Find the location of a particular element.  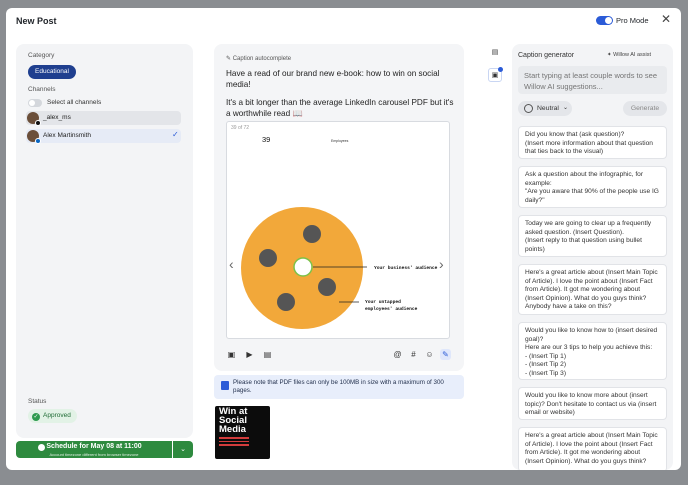

caption-generator-title: Caption generator is located at coordinates (546, 55).